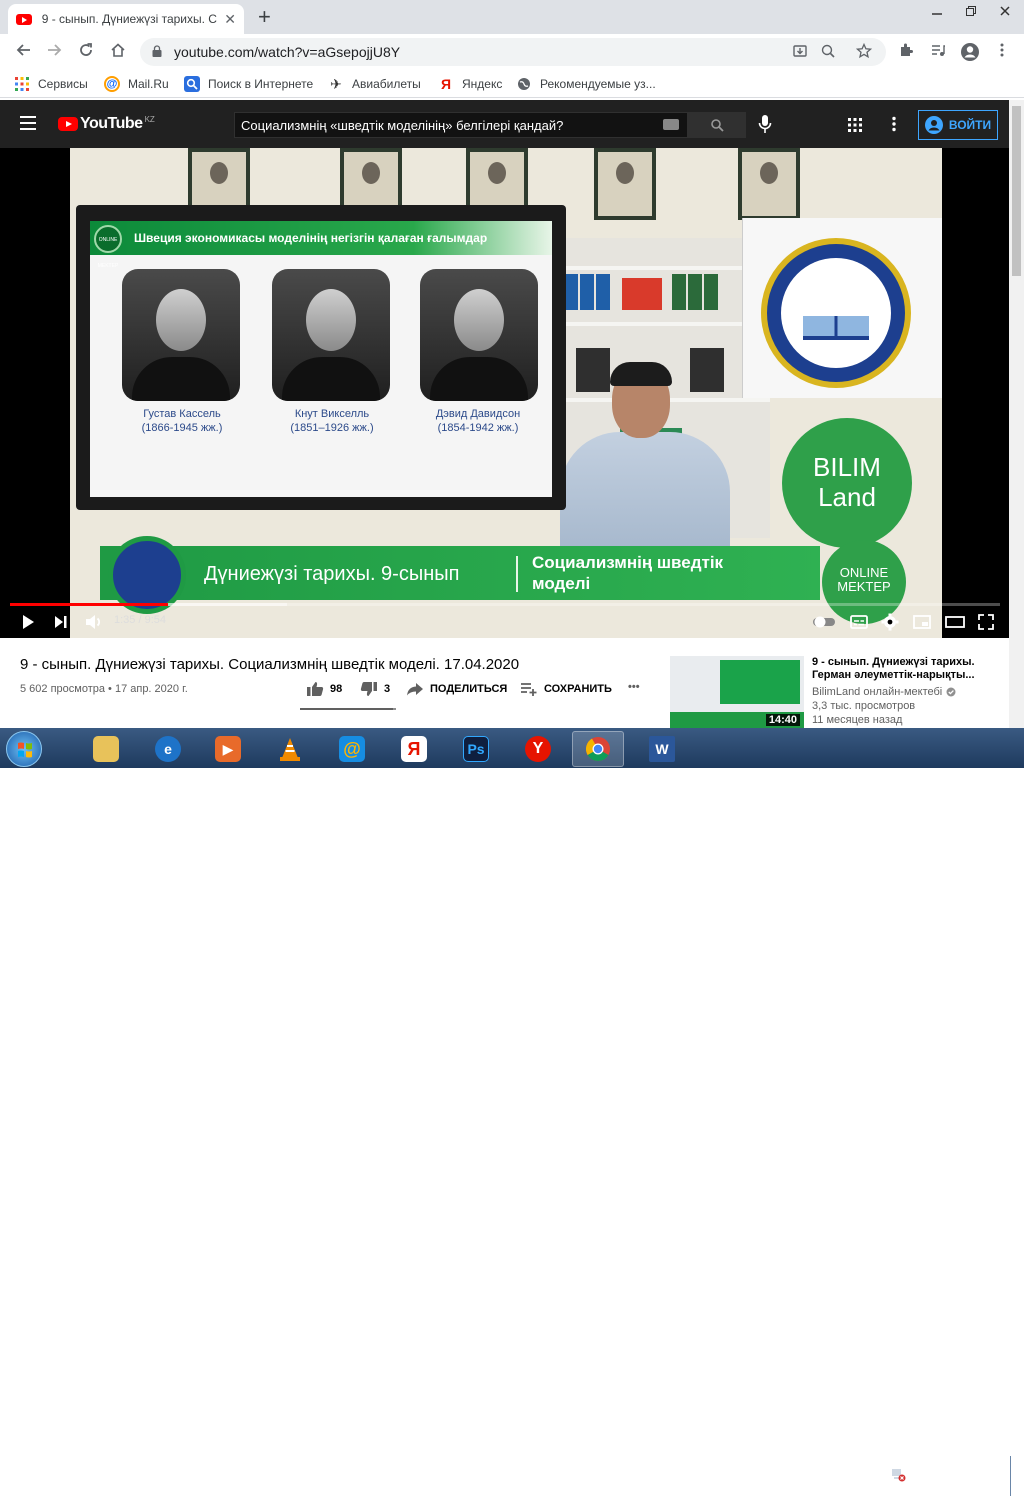  I want to click on youtube-logo: YouTube KZ, so click(106, 124).